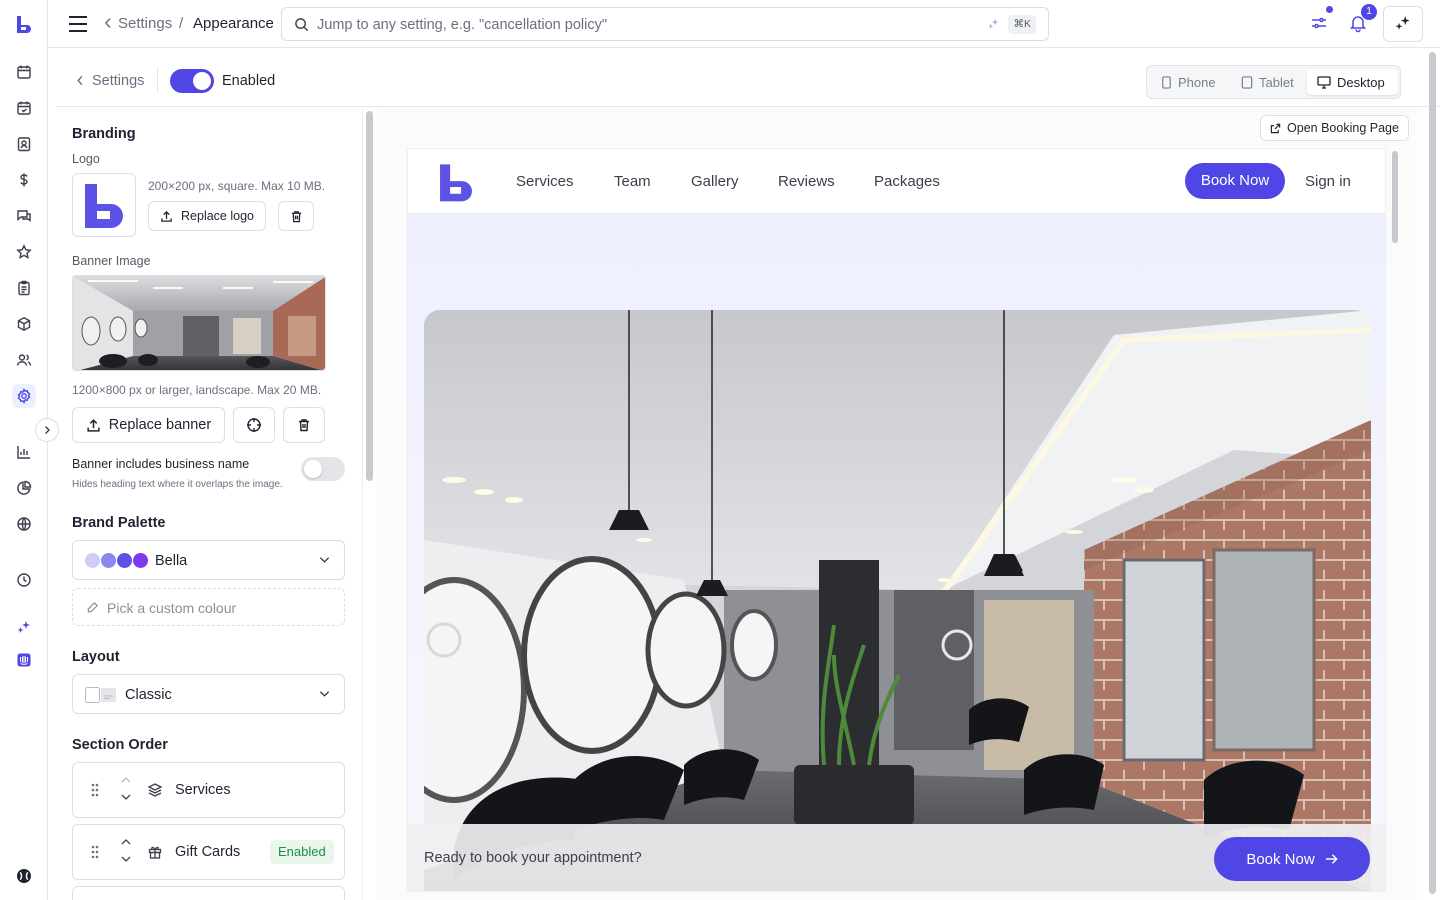 This screenshot has width=1440, height=900. What do you see at coordinates (1334, 128) in the screenshot?
I see `open-booking-page-button: Open Booking Page` at bounding box center [1334, 128].